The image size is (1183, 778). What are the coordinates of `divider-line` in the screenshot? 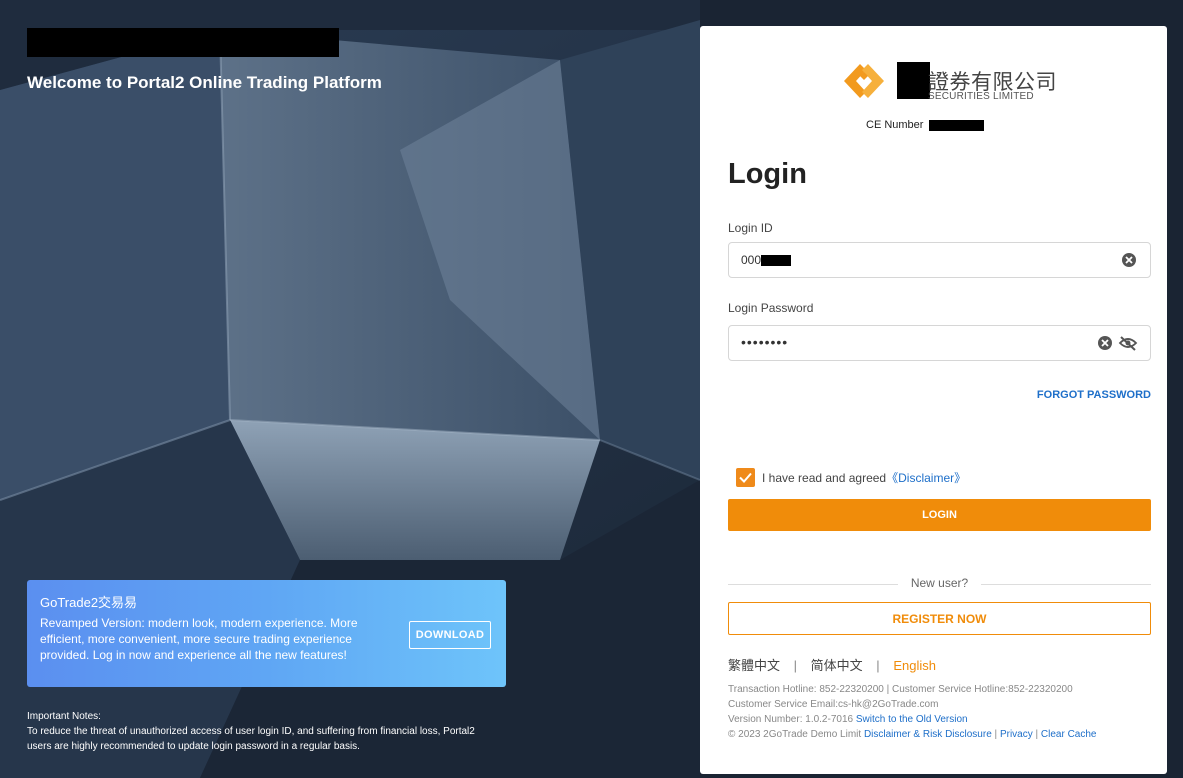 It's located at (1066, 584).